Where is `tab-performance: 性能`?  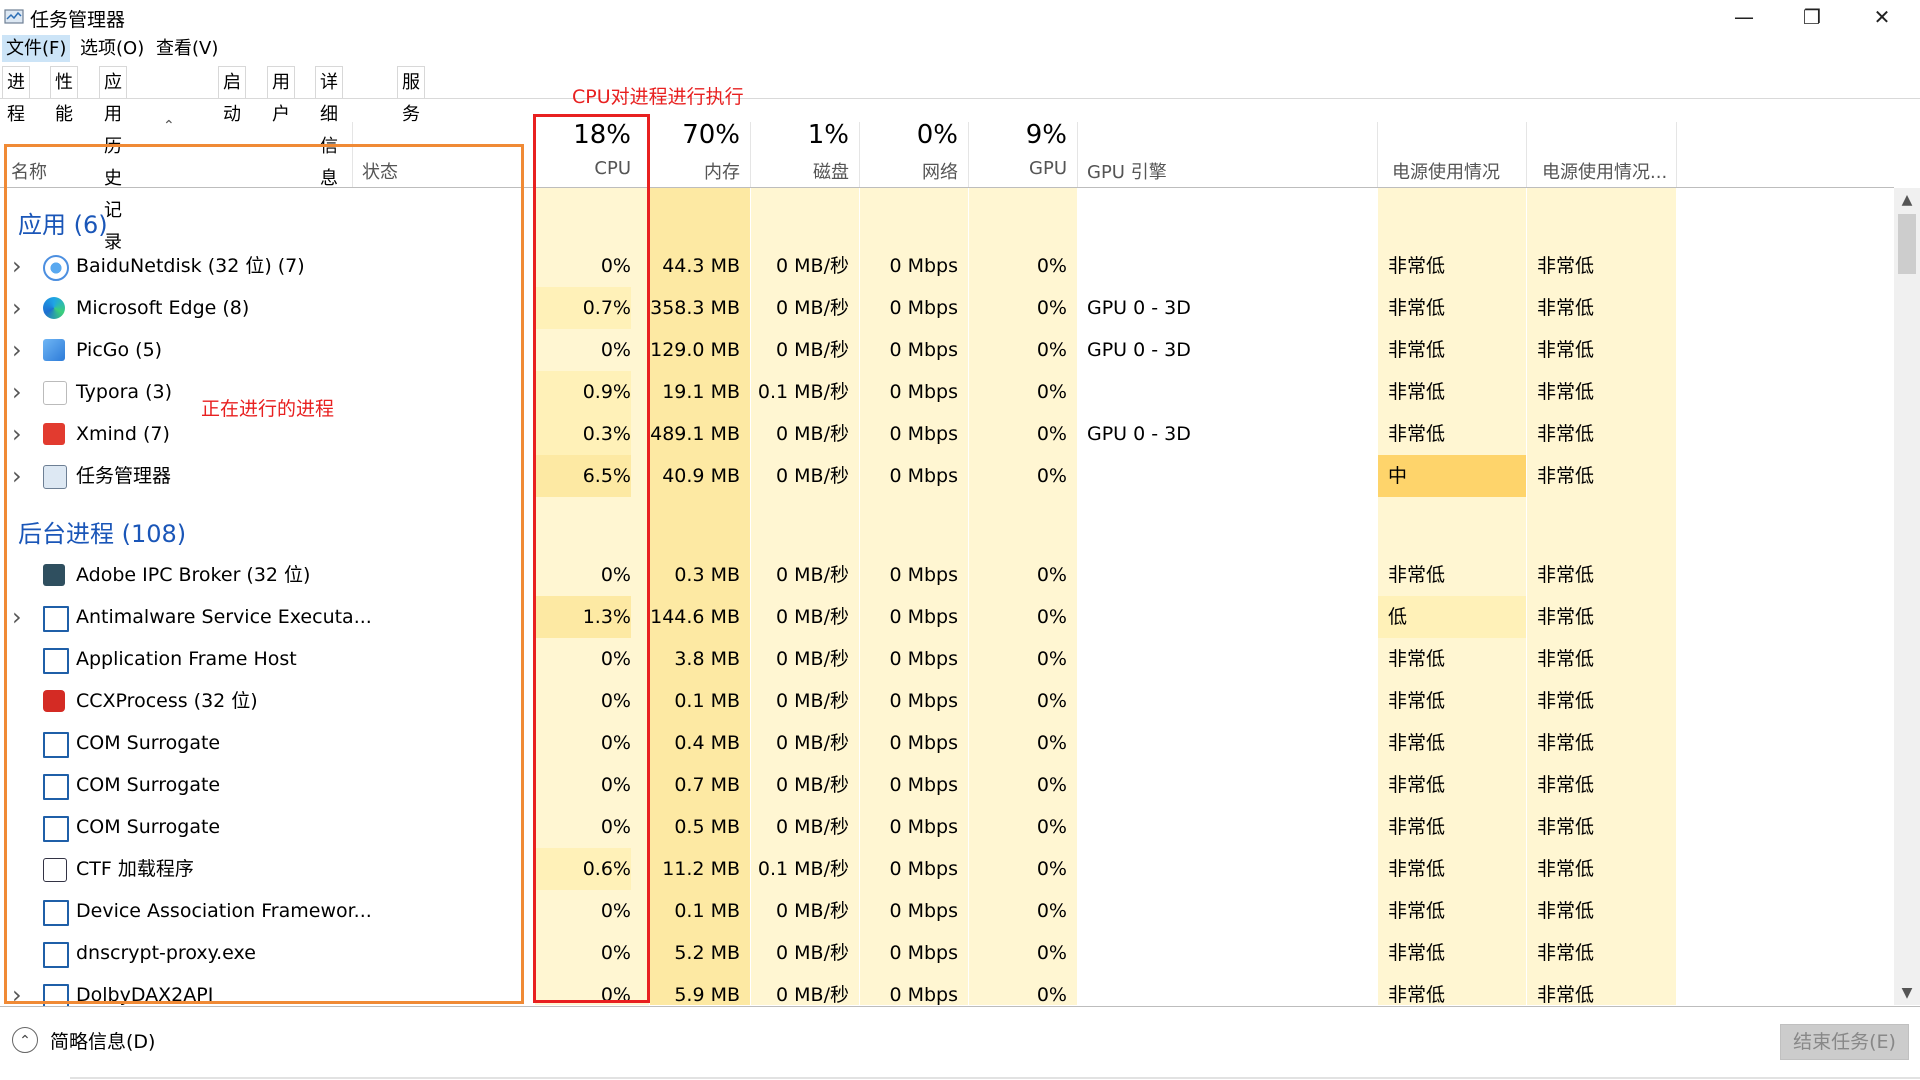
tab-performance: 性能 is located at coordinates (64, 95).